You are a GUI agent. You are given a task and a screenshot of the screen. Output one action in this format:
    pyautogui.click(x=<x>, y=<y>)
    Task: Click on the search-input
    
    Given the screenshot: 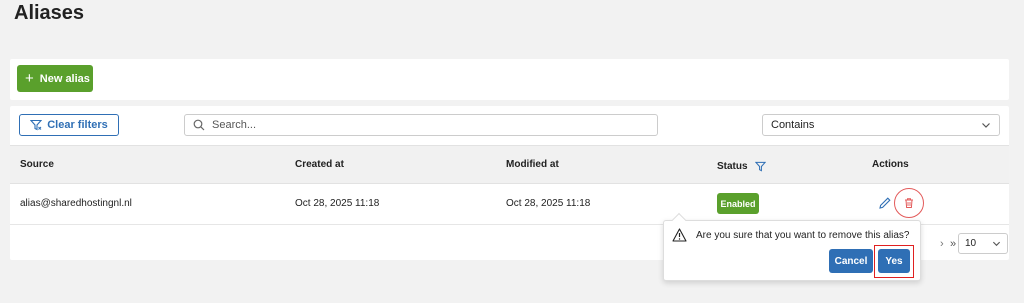 What is the action you would take?
    pyautogui.click(x=422, y=125)
    